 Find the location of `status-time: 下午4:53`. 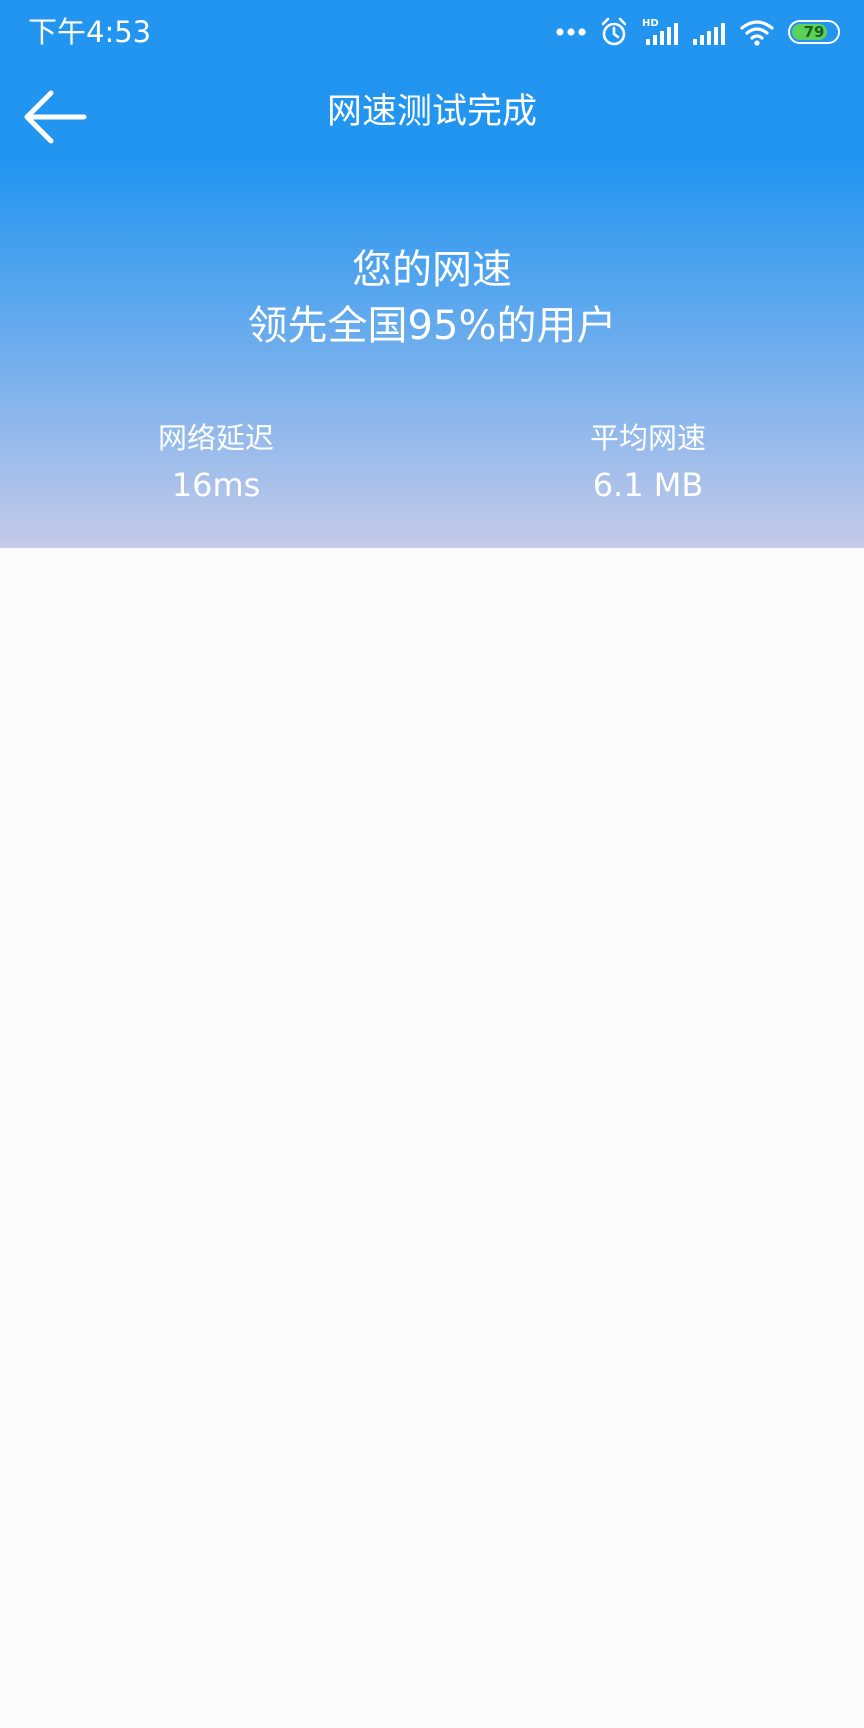

status-time: 下午4:53 is located at coordinates (90, 32).